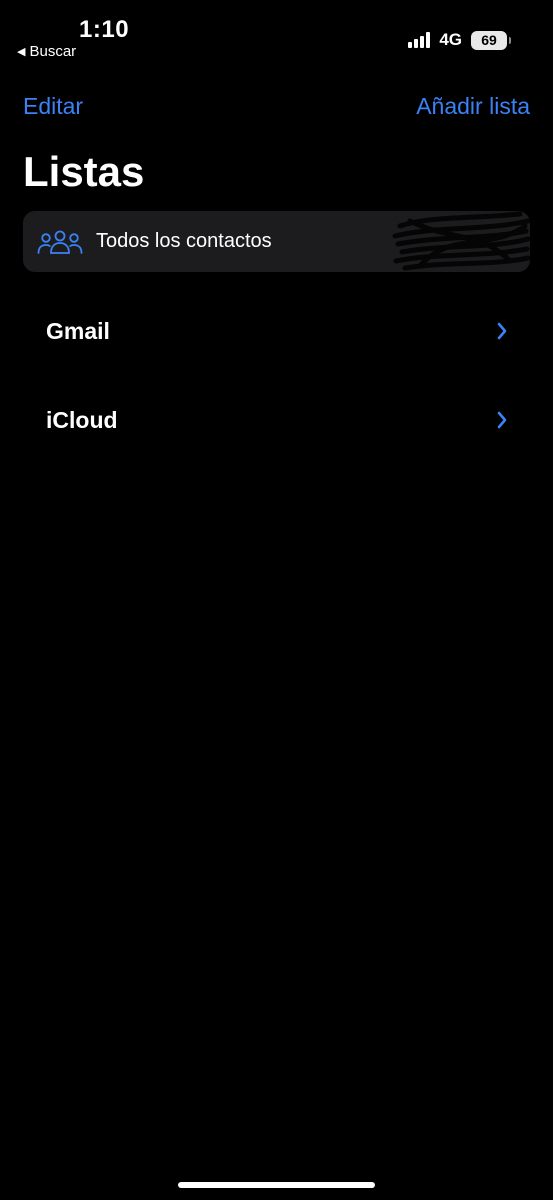 The height and width of the screenshot is (1200, 553). I want to click on all-contacts-label: Todos los contactos, so click(184, 241).